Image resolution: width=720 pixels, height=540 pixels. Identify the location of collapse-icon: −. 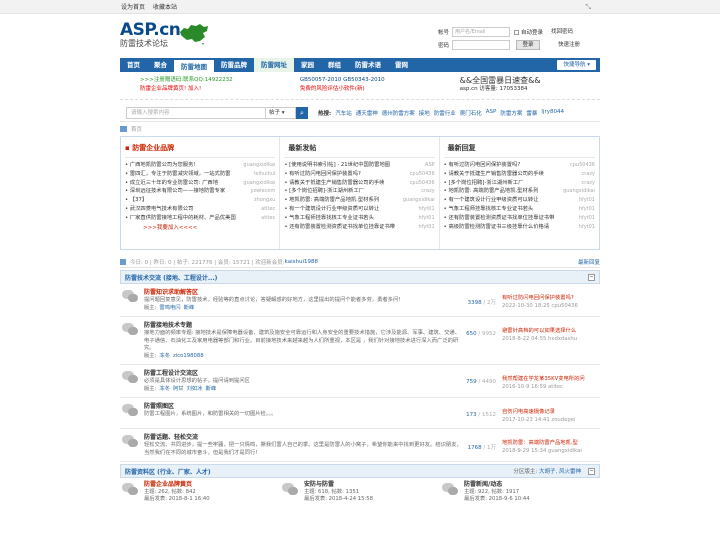
(591, 471).